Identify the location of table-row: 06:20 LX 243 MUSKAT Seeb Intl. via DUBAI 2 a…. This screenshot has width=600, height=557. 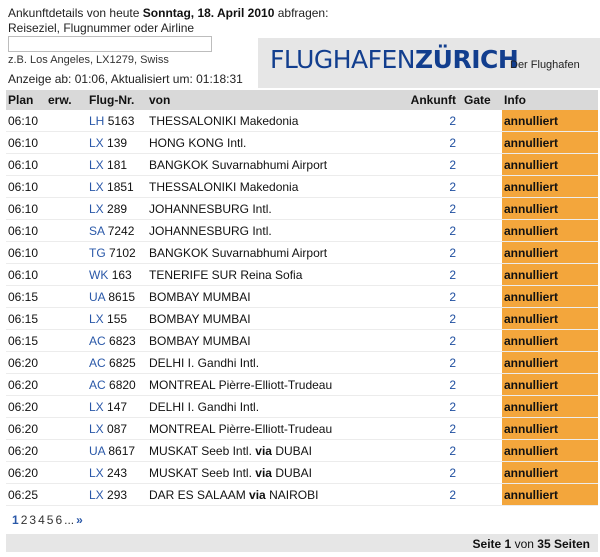
(302, 472).